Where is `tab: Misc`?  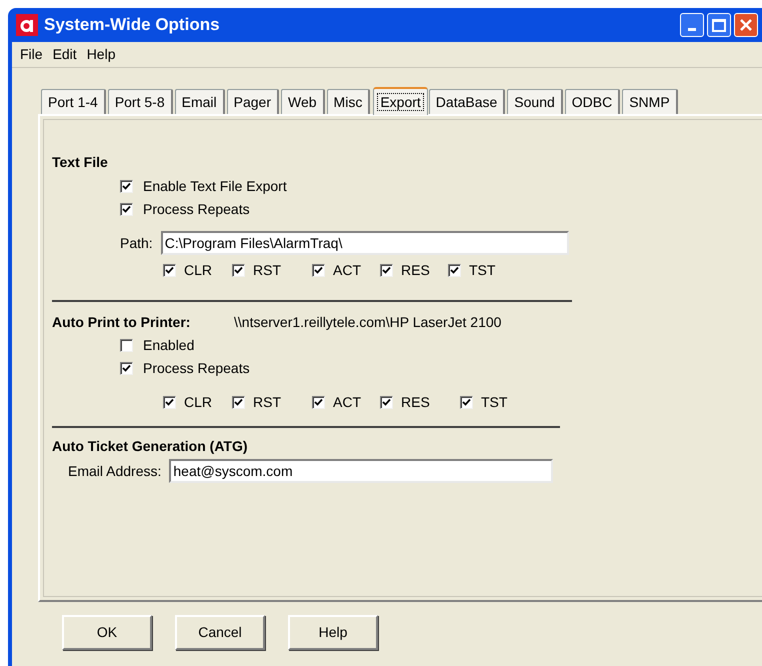 tab: Misc is located at coordinates (348, 101).